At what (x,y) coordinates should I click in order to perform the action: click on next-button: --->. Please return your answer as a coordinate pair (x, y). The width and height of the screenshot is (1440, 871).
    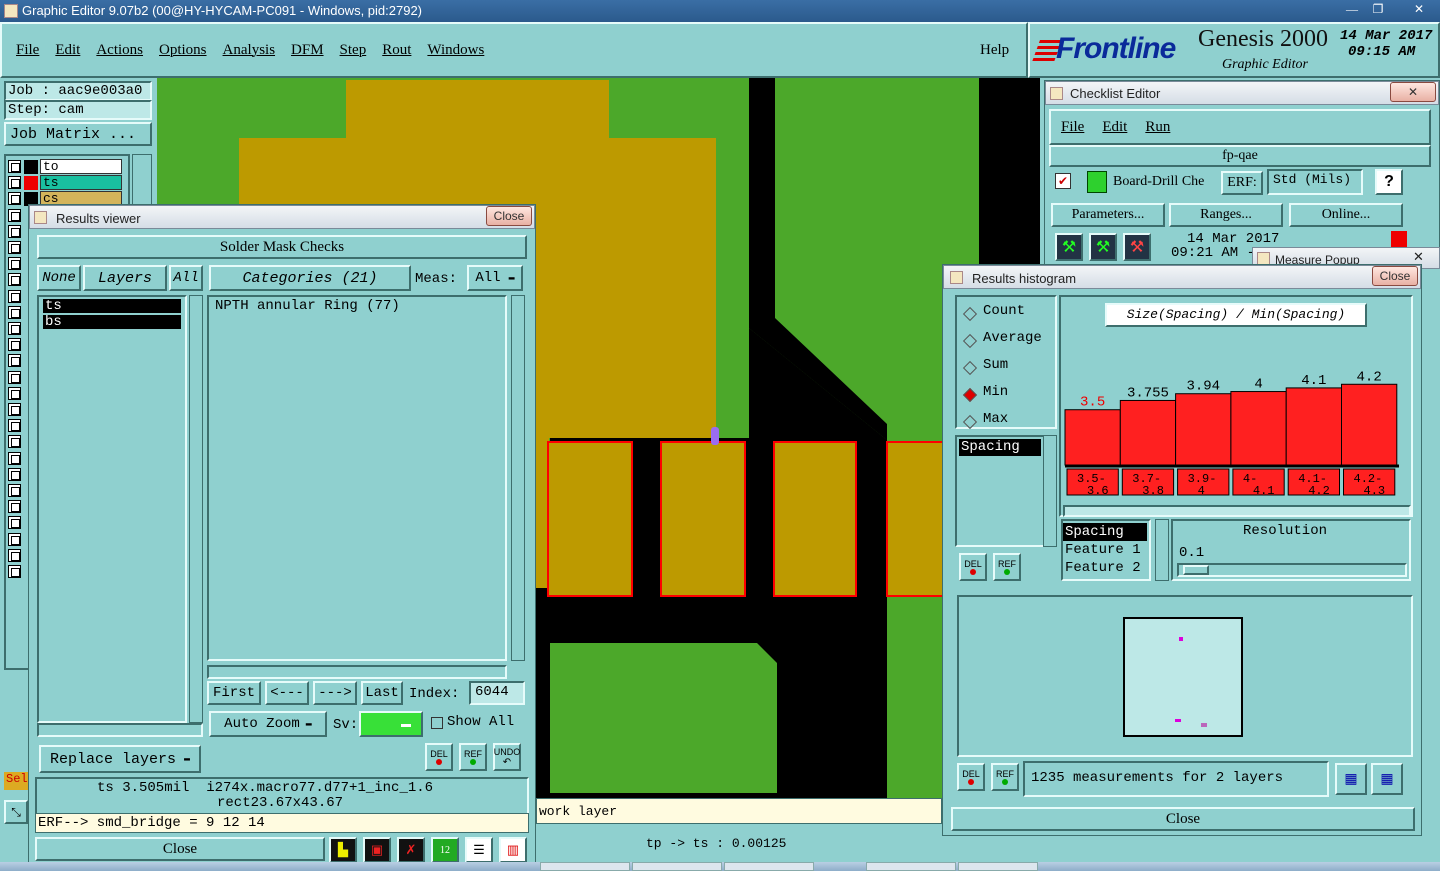
    Looking at the image, I should click on (335, 693).